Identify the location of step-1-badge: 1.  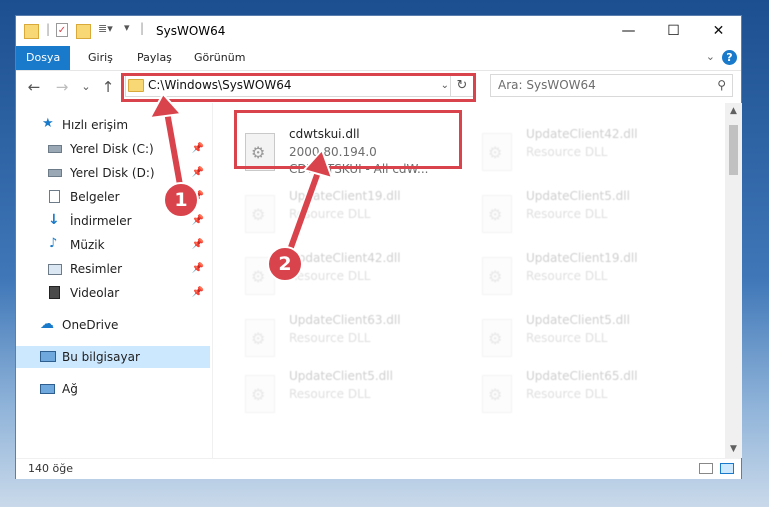
(181, 200).